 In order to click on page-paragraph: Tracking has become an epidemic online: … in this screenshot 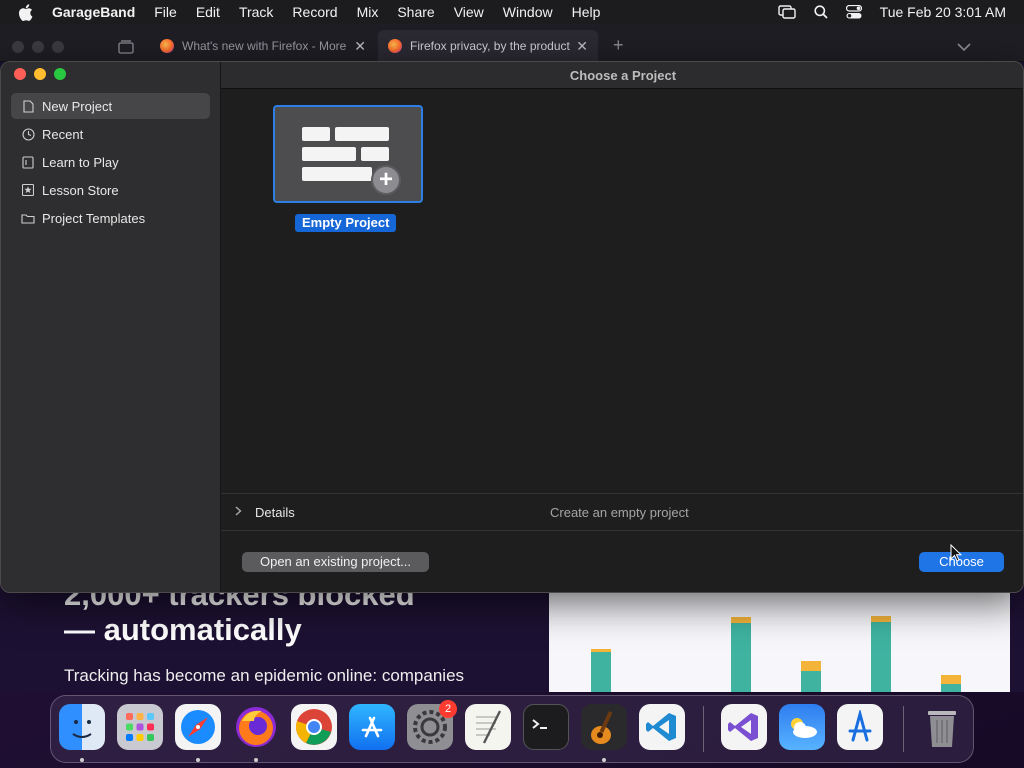, I will do `click(264, 675)`.